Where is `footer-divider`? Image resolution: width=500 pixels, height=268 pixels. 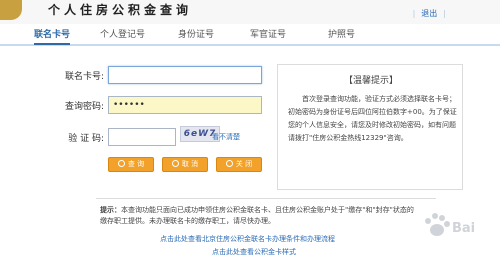 footer-divider is located at coordinates (266, 198).